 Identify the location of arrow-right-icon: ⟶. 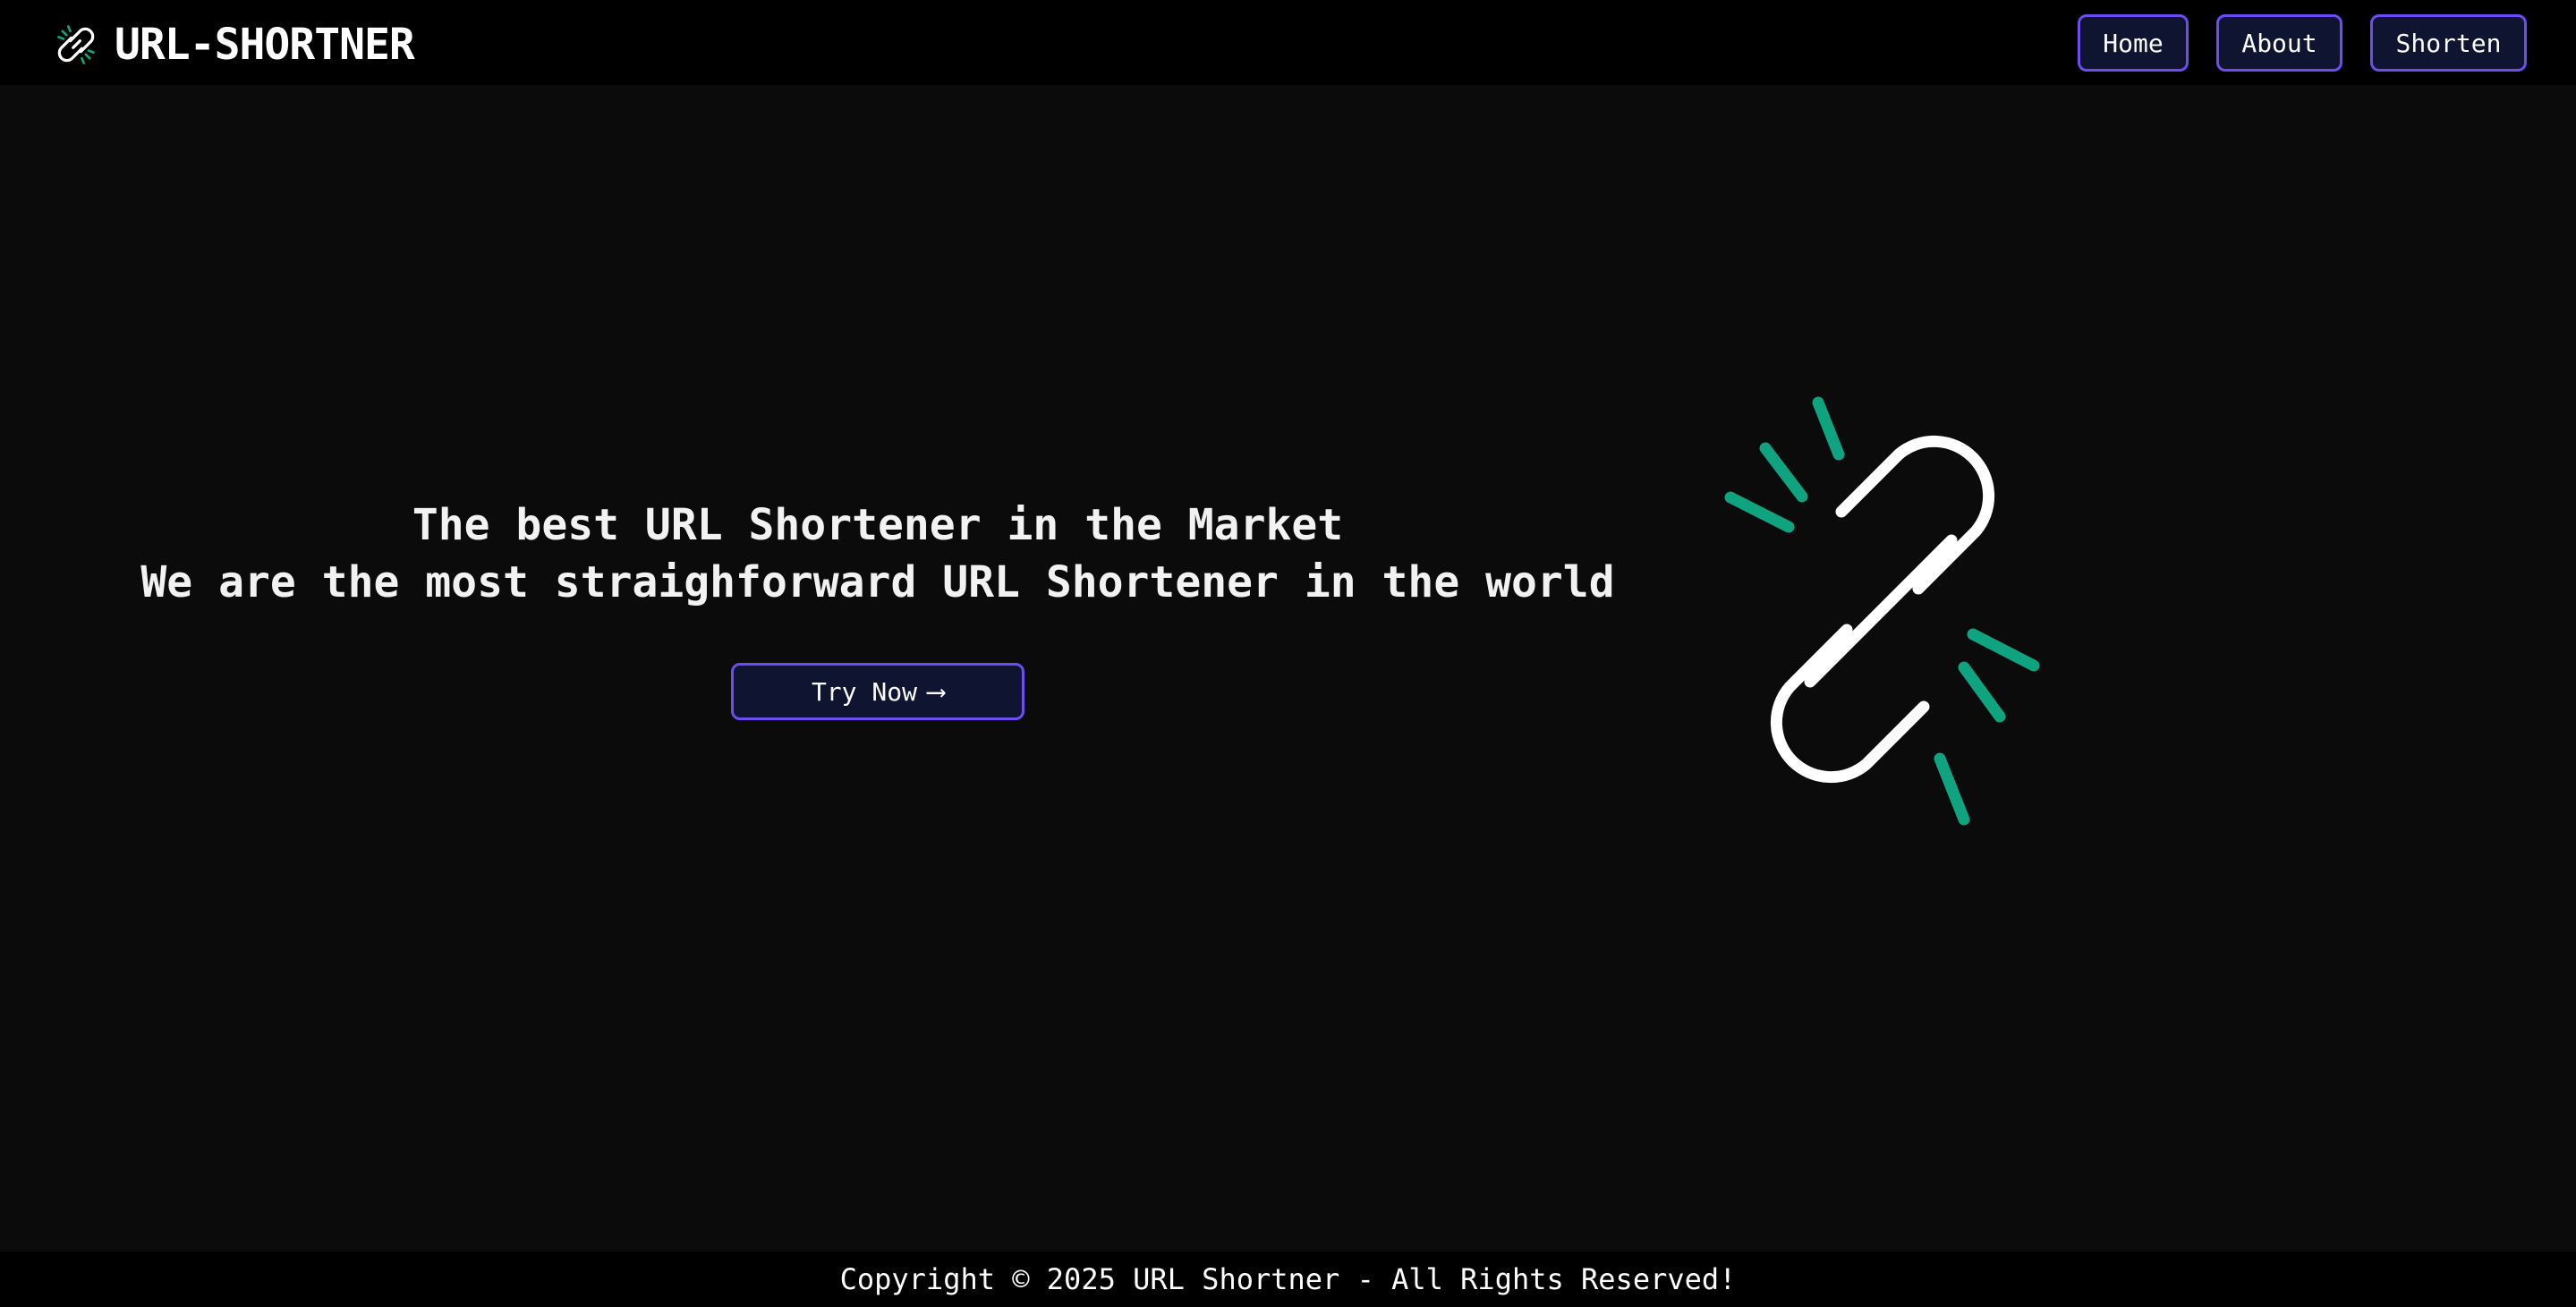
(936, 691).